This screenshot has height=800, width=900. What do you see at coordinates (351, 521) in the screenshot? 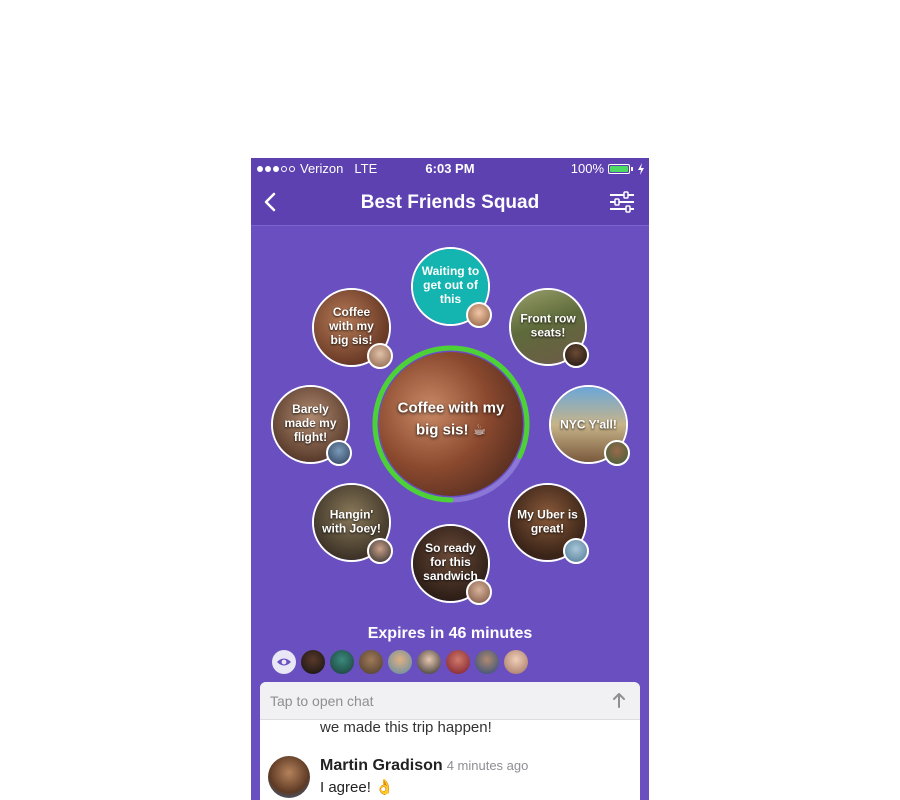
I see `story-caption: Hangin' with Joey!` at bounding box center [351, 521].